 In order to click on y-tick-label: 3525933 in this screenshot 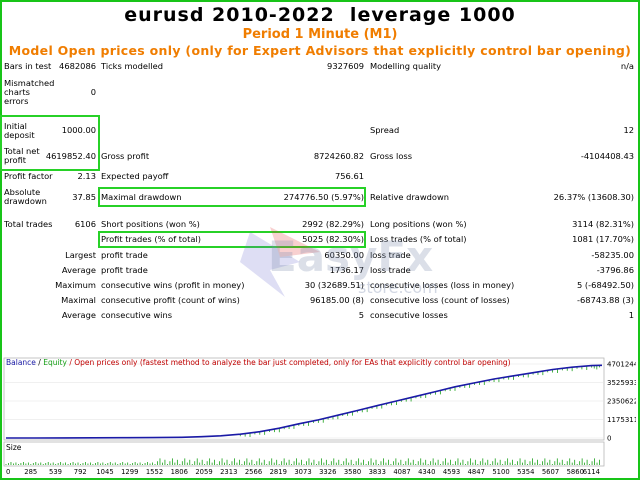, I will do `click(621, 383)`.